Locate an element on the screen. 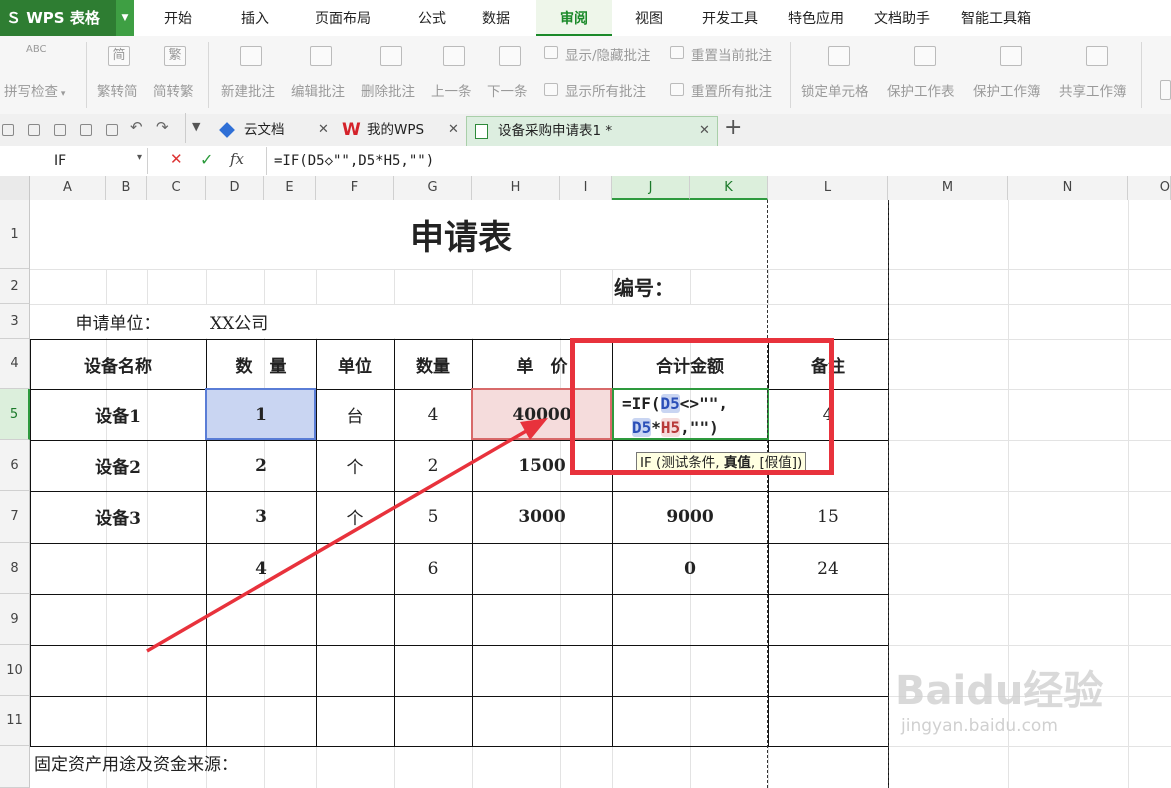 Image resolution: width=1171 pixels, height=788 pixels. arrow-head is located at coordinates (534, 429).